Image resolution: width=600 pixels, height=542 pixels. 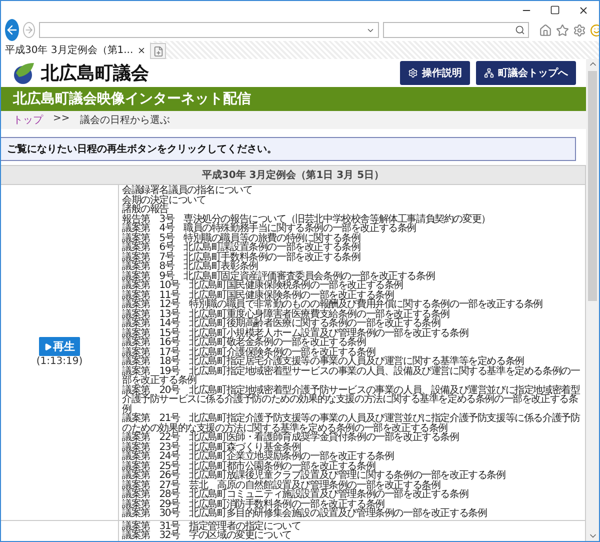 What do you see at coordinates (28, 120) in the screenshot?
I see `breadcrumb-link: トップ` at bounding box center [28, 120].